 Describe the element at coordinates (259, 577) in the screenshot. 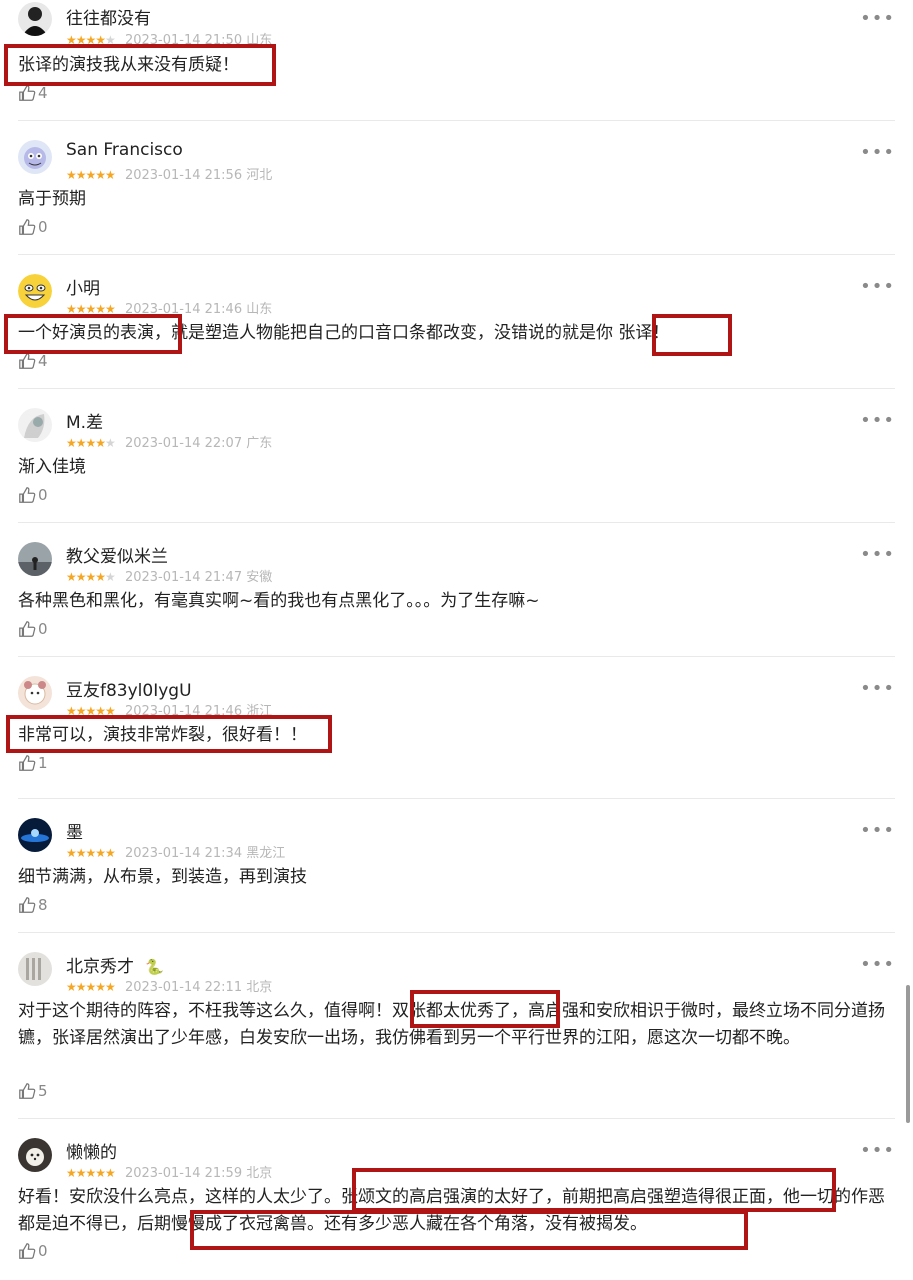

I see `review-location: 安徽` at that location.